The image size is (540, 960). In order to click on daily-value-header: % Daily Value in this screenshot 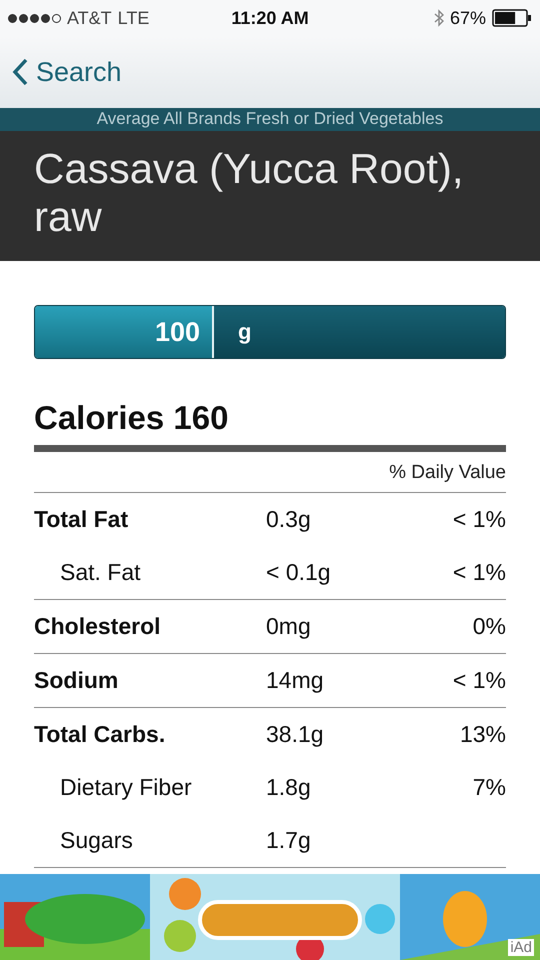, I will do `click(270, 472)`.